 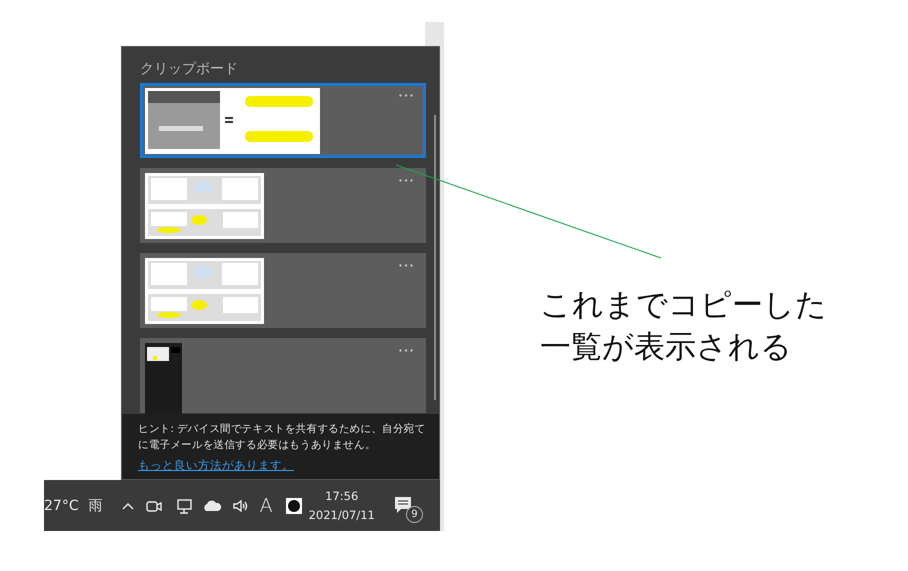 What do you see at coordinates (341, 505) in the screenshot?
I see `clock: 17:56 2021/07/11` at bounding box center [341, 505].